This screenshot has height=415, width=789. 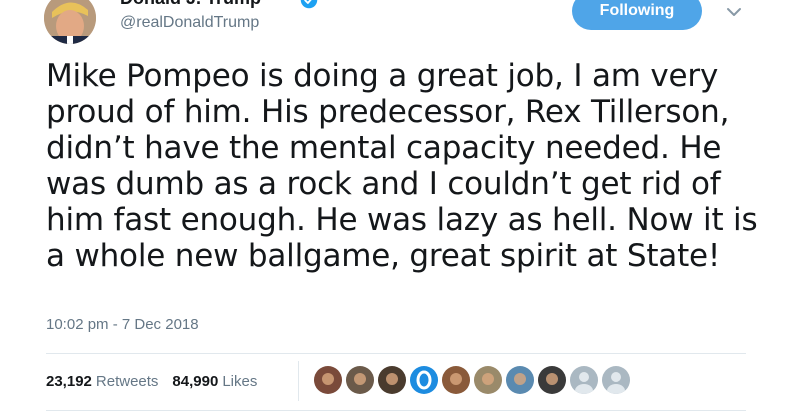 I want to click on liker-avatars, so click(x=472, y=380).